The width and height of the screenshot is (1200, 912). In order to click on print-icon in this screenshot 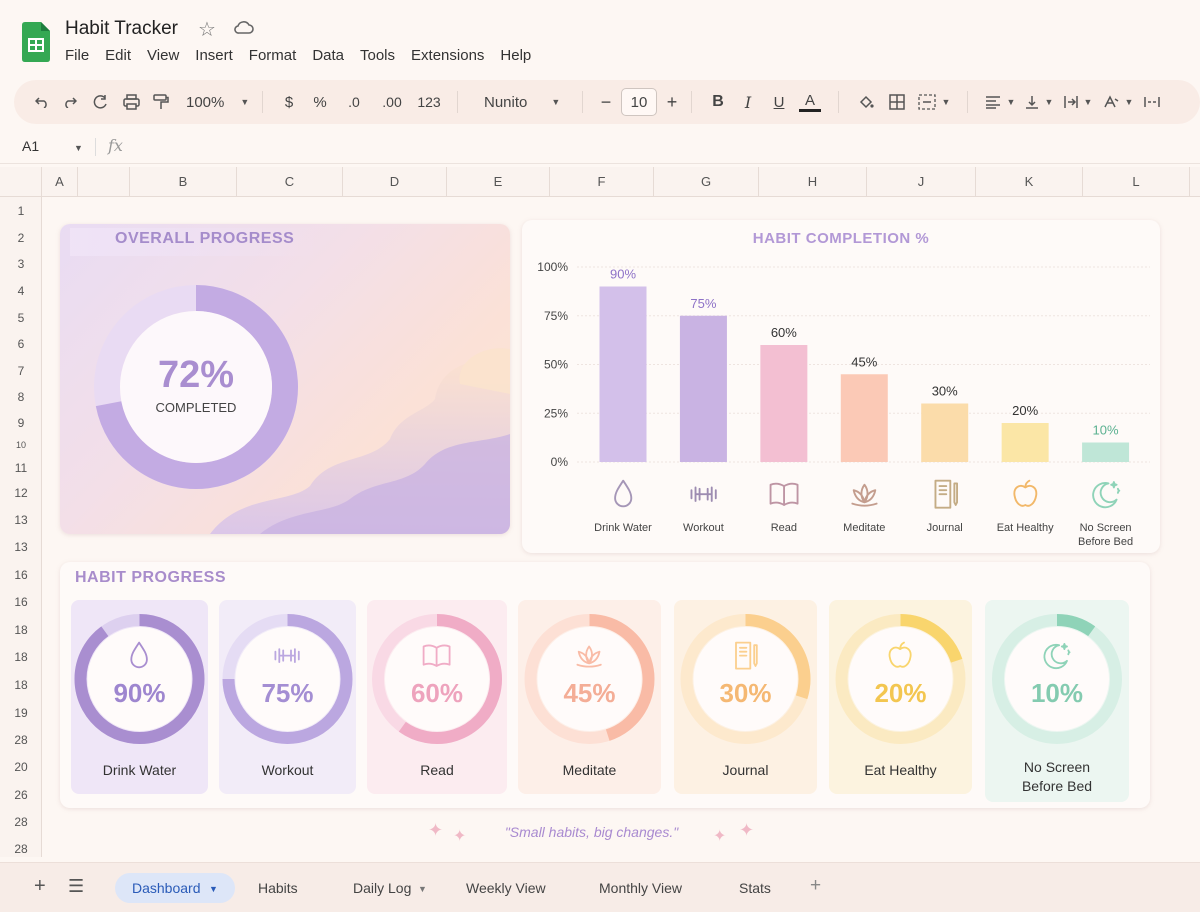, I will do `click(131, 102)`.